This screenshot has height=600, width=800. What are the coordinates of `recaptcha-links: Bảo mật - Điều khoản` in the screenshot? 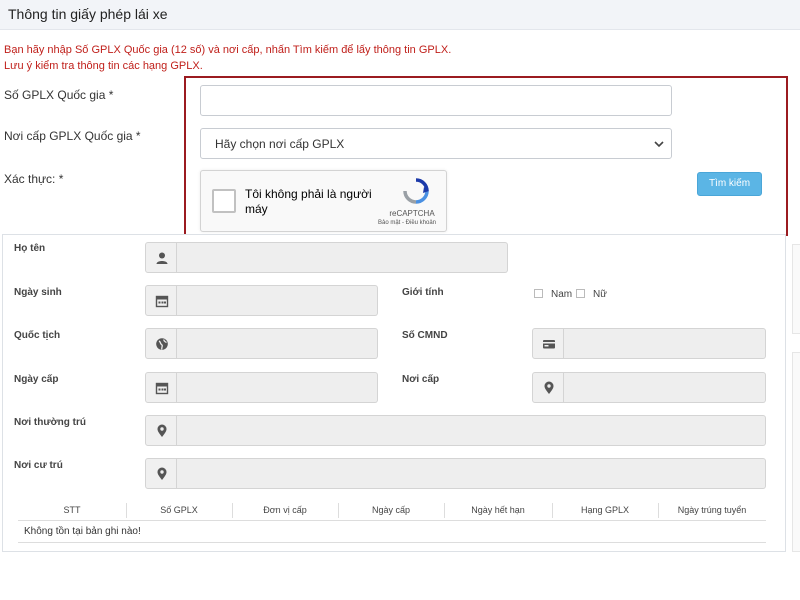 It's located at (407, 223).